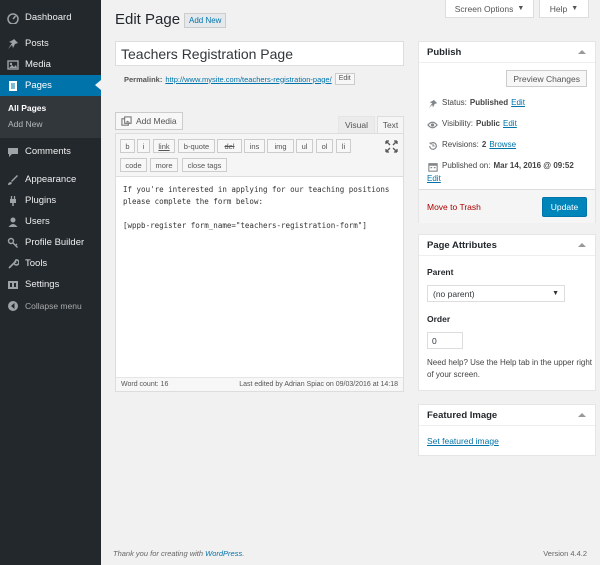 This screenshot has width=600, height=565. I want to click on screen-options-button: Screen Options ▼, so click(489, 9).